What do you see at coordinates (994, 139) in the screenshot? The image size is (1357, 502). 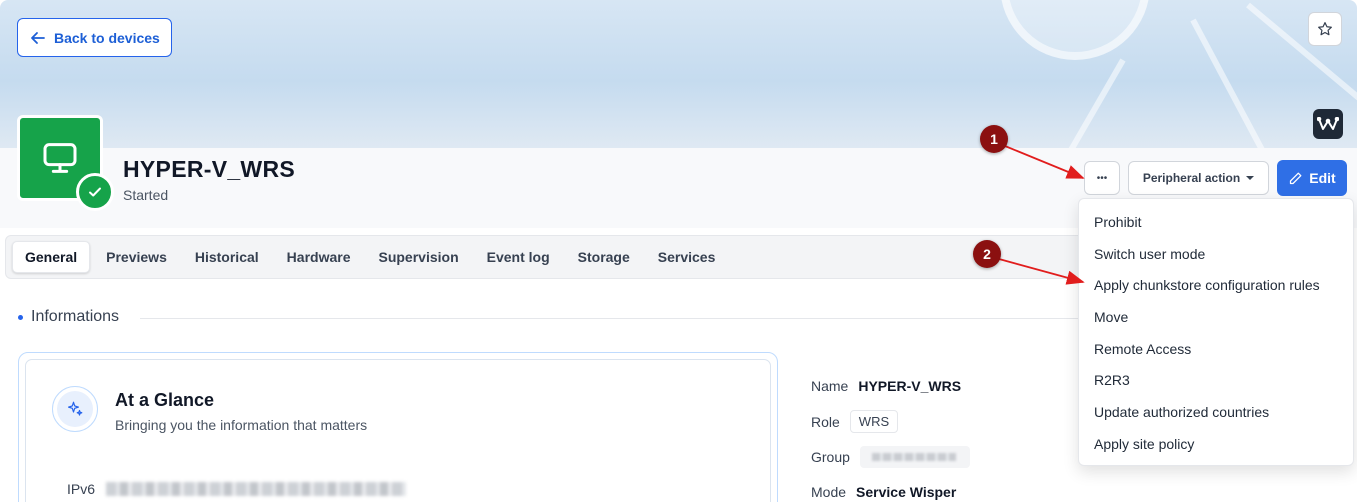 I see `callout-marker-1: 1` at bounding box center [994, 139].